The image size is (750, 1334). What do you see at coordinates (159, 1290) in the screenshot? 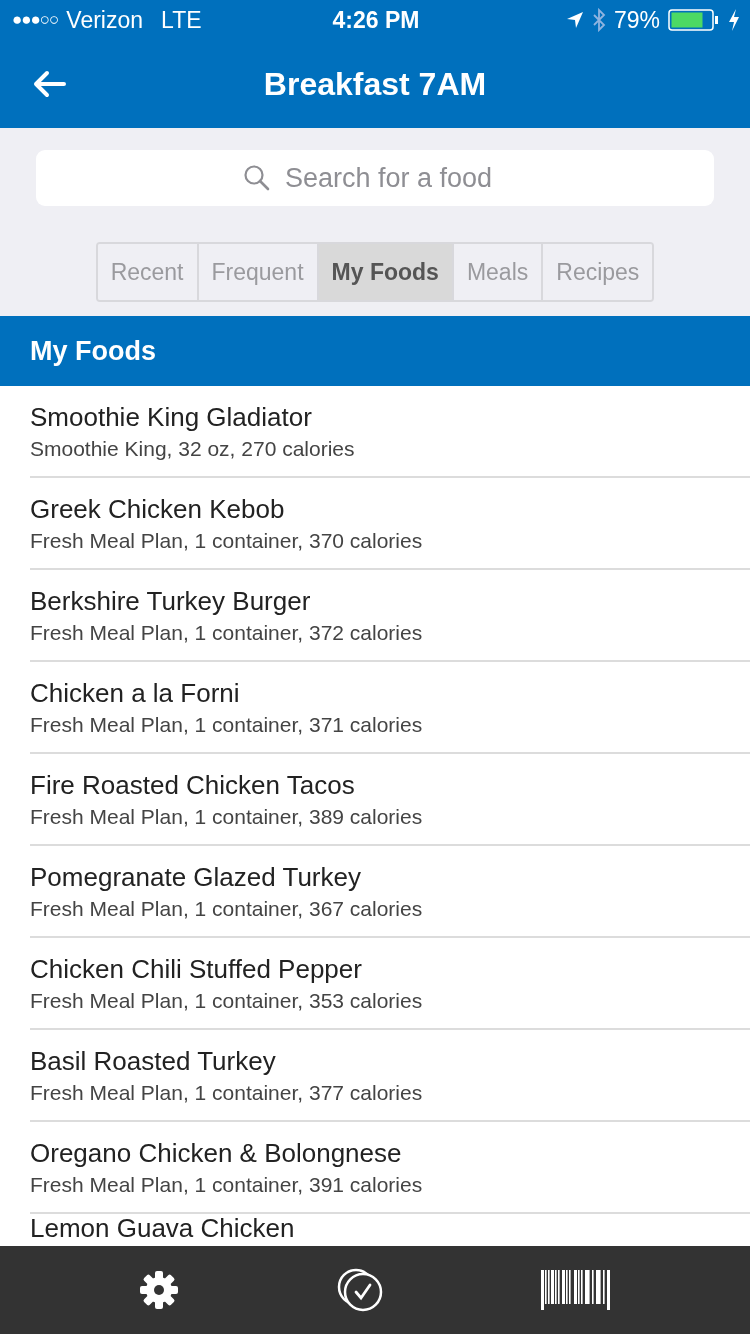
I see `settings-icon` at bounding box center [159, 1290].